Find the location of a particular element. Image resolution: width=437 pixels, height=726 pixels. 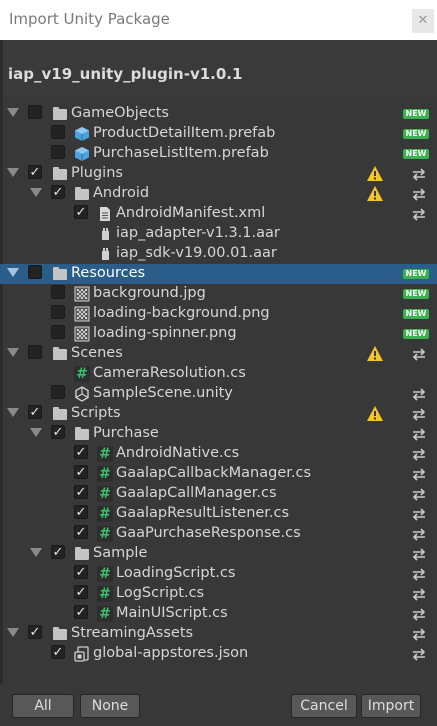

tree-row-gaapurchaseresponse: ✓ # GaaPurchaseResponse.cs is located at coordinates (218, 534).